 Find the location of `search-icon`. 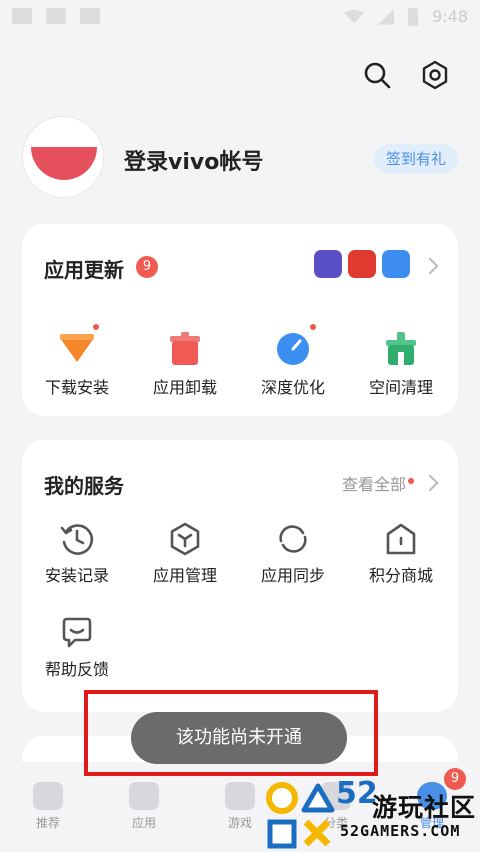

search-icon is located at coordinates (377, 75).